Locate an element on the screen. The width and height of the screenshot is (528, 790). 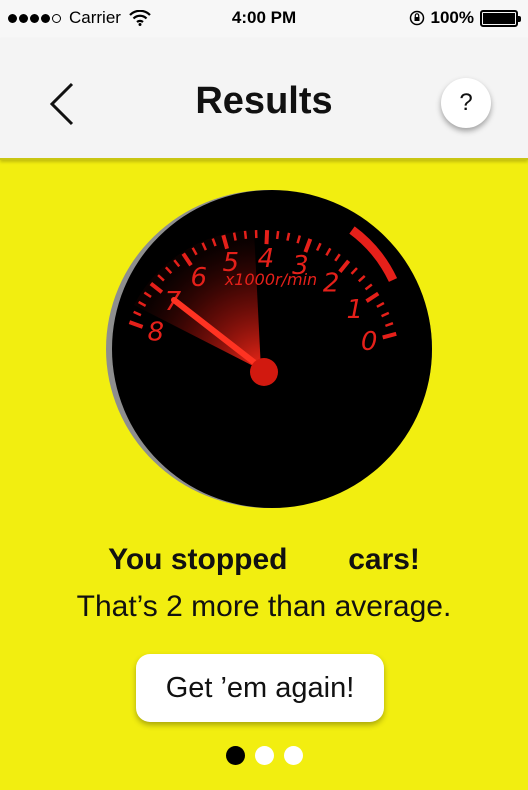
result-comparison: That’s 2 more than average. is located at coordinates (264, 606).